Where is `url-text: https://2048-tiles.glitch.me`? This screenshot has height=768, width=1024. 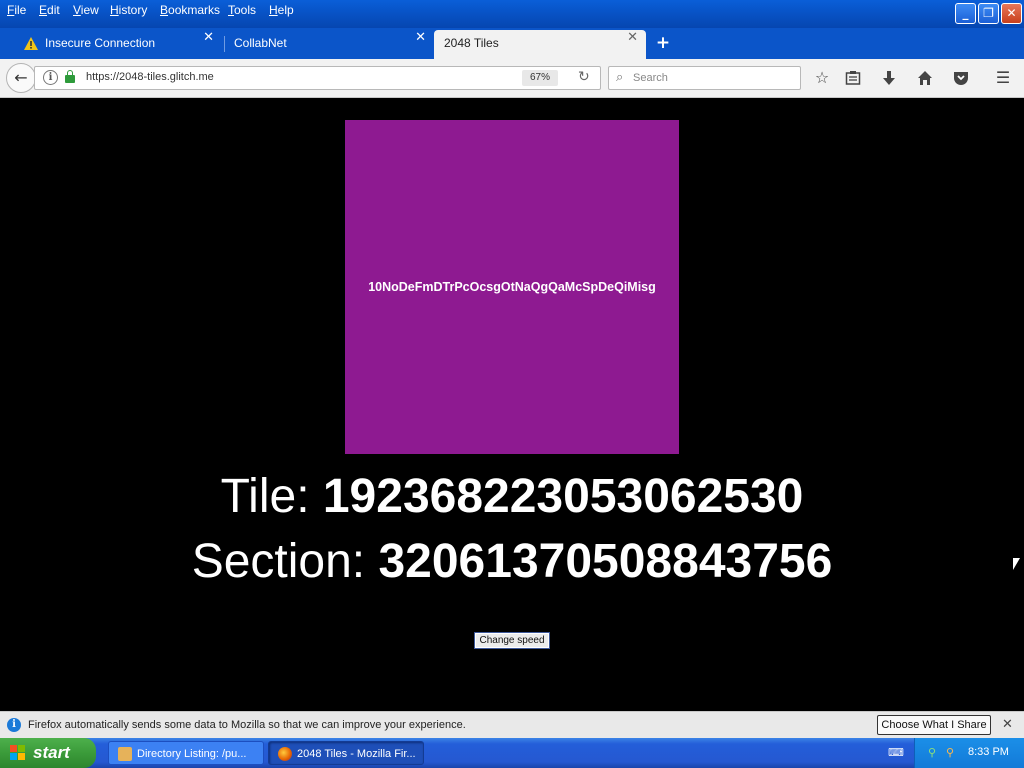
url-text: https://2048-tiles.glitch.me is located at coordinates (150, 77).